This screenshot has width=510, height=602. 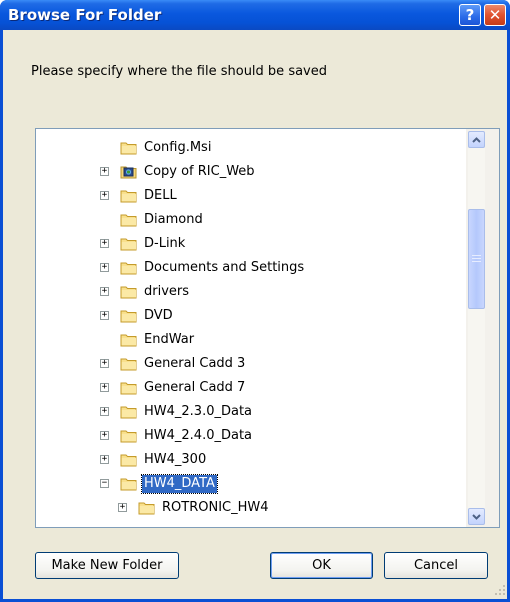 I want to click on chevron-down-icon, so click(x=476, y=516).